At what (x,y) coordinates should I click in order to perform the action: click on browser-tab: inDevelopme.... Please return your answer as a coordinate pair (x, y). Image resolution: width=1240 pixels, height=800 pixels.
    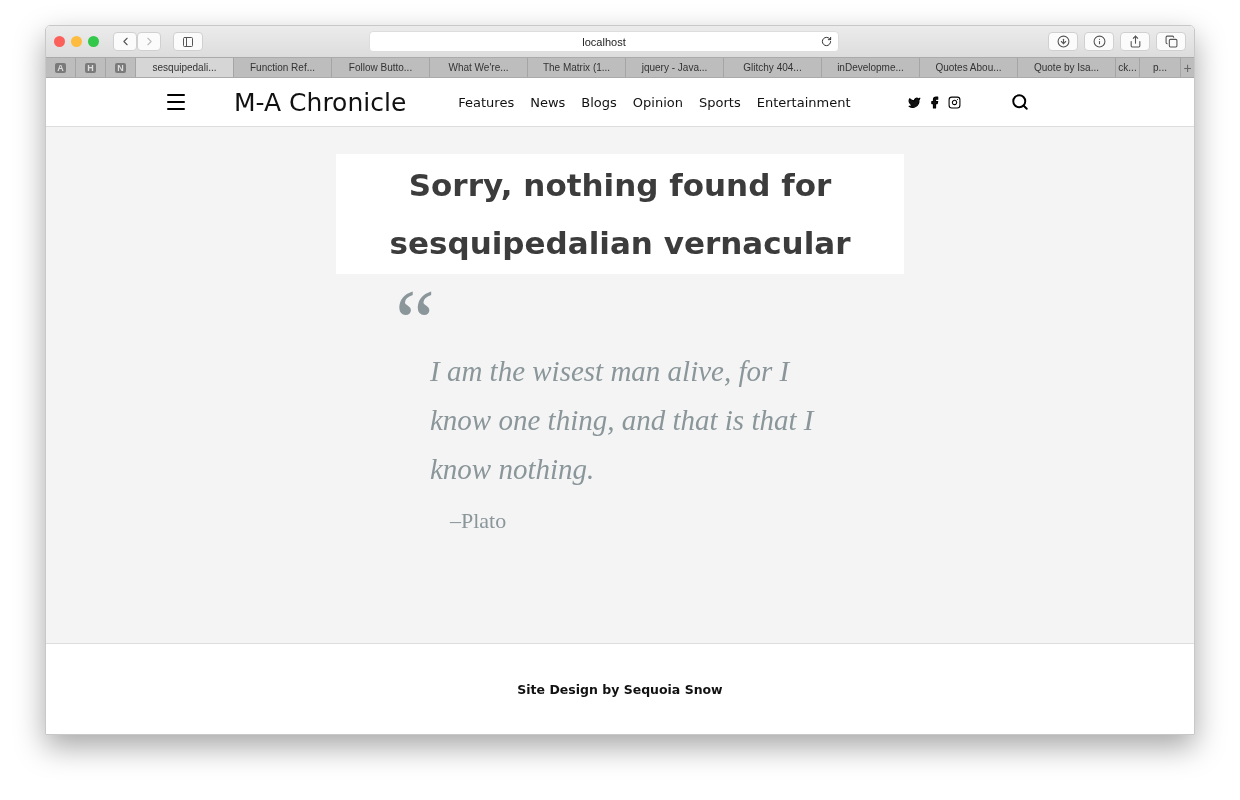
    Looking at the image, I should click on (871, 67).